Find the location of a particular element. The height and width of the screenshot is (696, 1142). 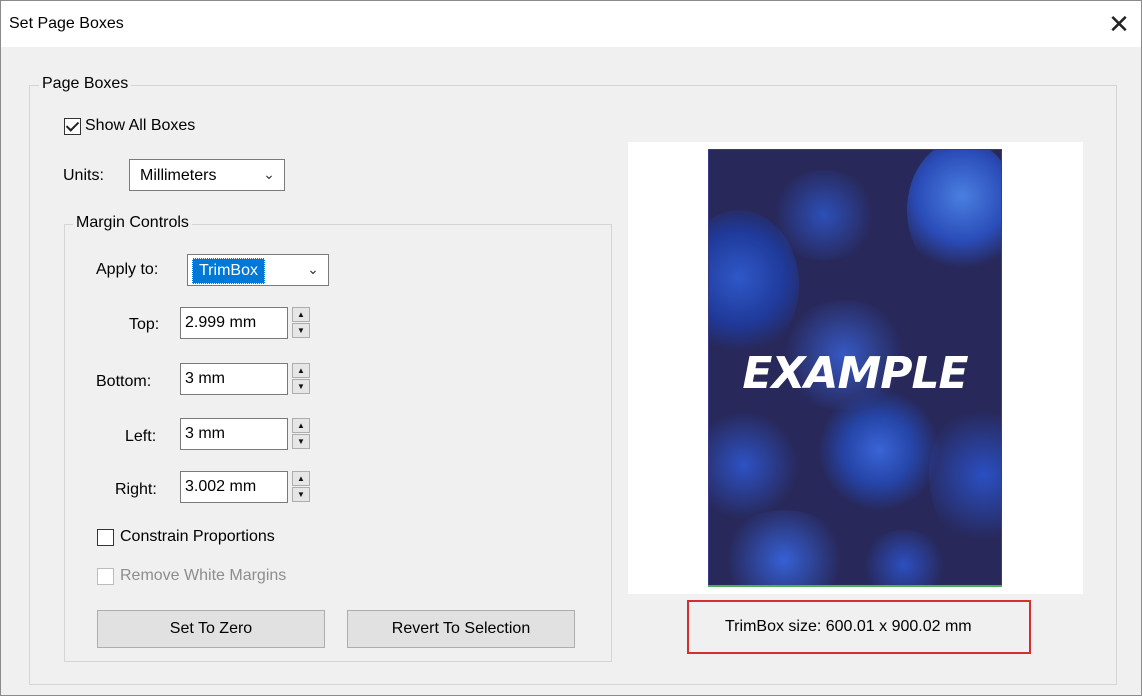

top-label: Top: is located at coordinates (144, 324).